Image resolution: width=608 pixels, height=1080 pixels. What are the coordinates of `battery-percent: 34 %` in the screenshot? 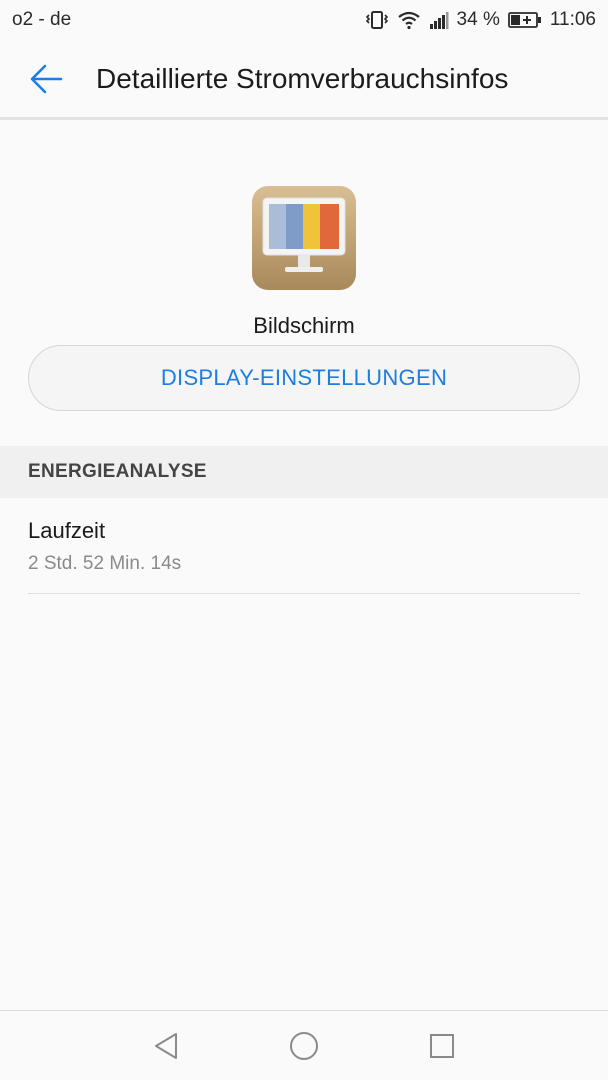 It's located at (478, 19).